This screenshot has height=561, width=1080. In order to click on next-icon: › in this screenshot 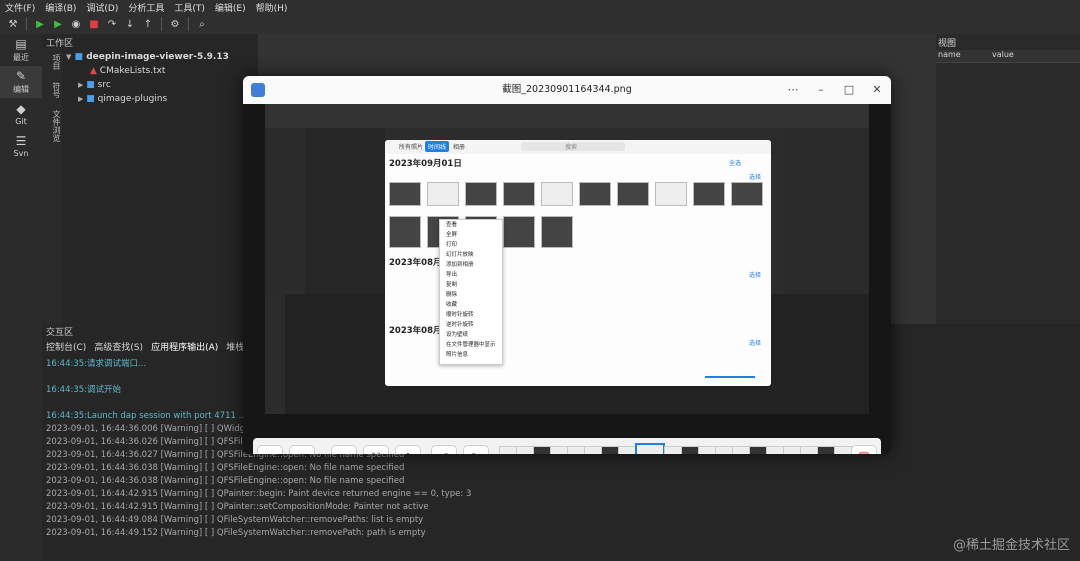, I will do `click(302, 449)`.